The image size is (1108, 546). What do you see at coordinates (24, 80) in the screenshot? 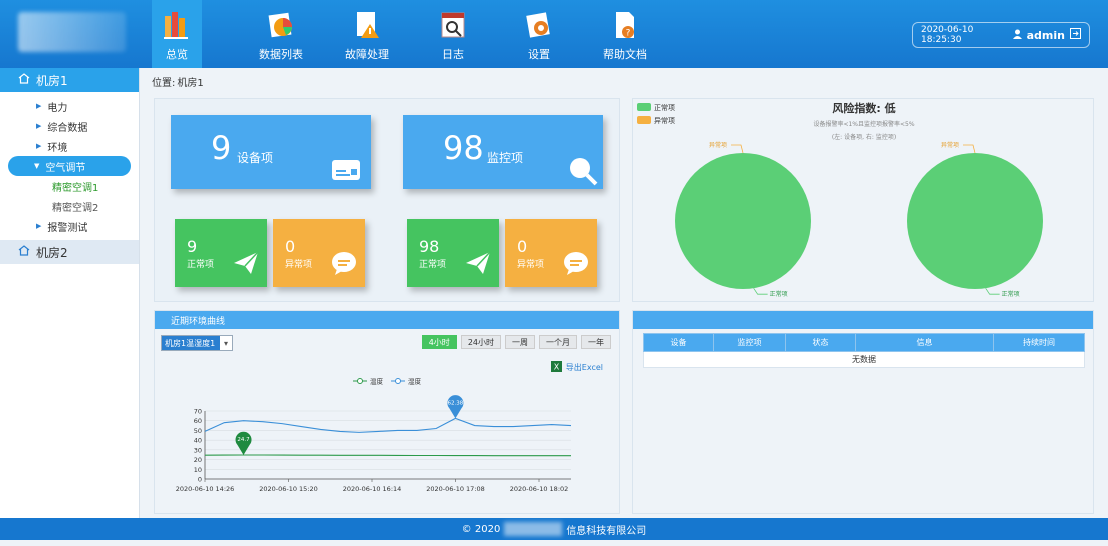
I see `home-icon` at bounding box center [24, 80].